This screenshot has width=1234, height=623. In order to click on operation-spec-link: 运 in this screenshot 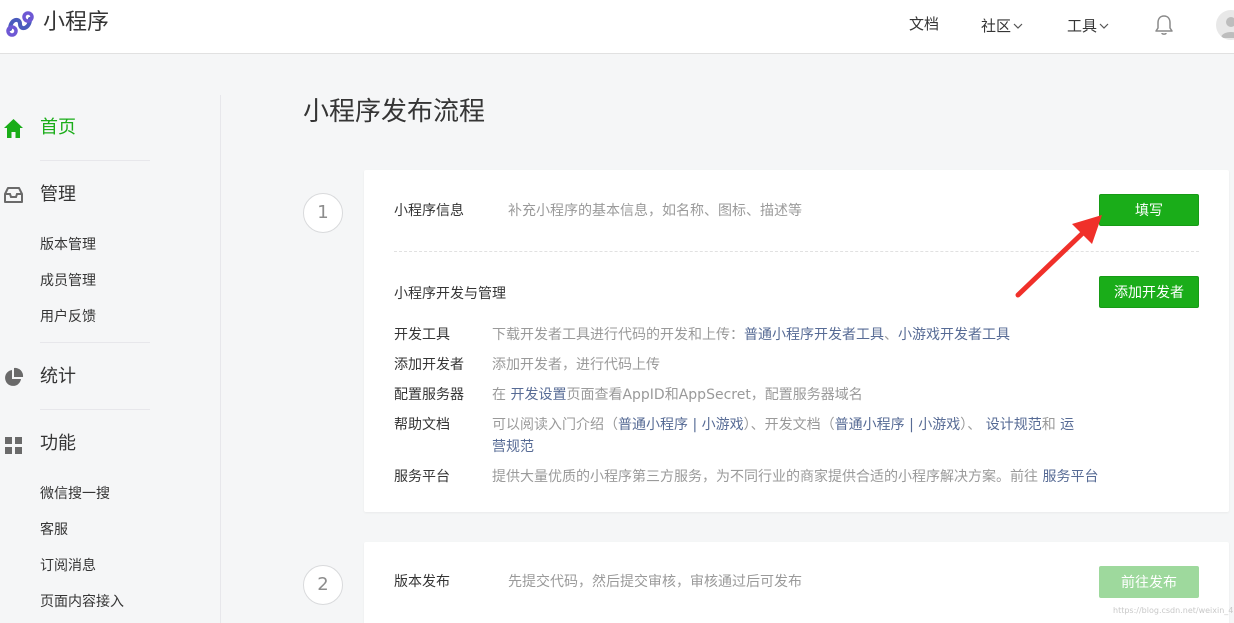, I will do `click(1067, 425)`.